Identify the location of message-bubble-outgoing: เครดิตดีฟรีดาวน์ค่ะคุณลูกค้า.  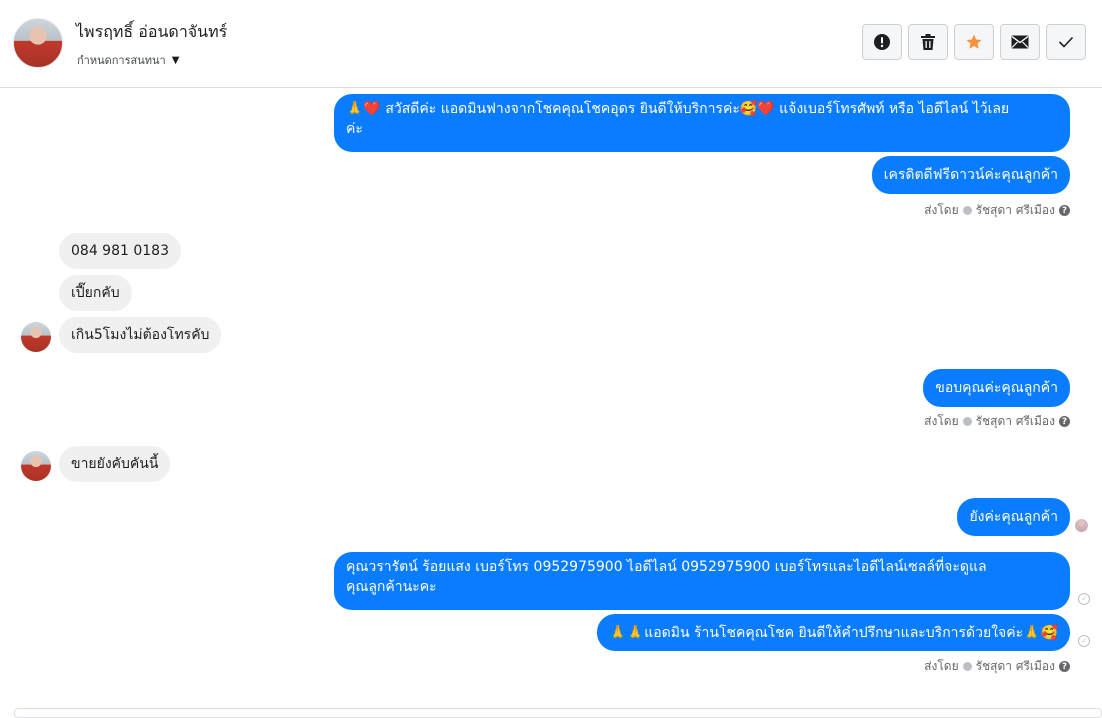
(970, 175).